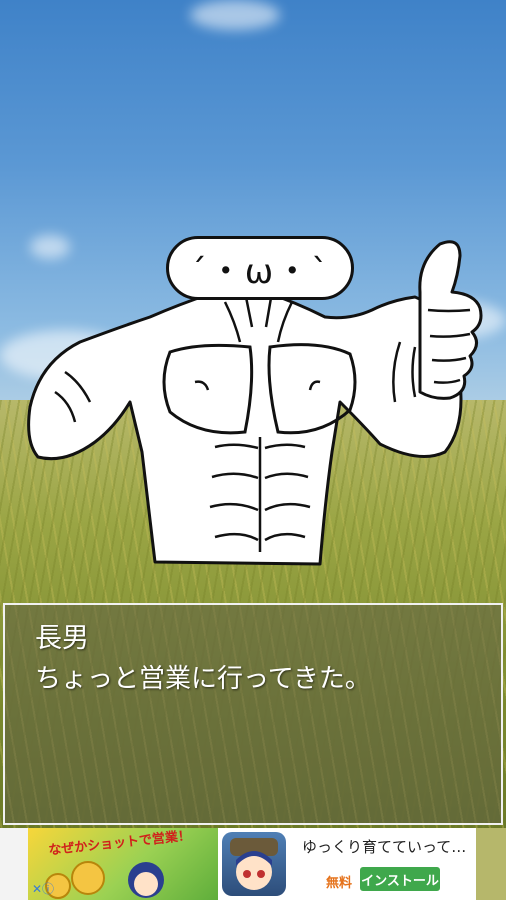 The height and width of the screenshot is (900, 506). I want to click on speaker-name: 長男, so click(62, 638).